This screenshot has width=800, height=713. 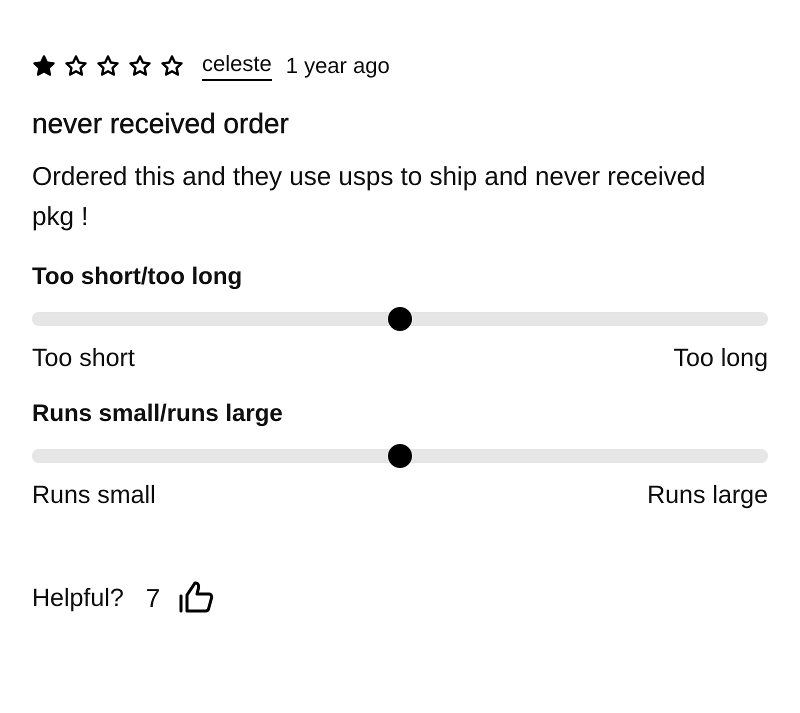 What do you see at coordinates (158, 414) in the screenshot?
I see `fit-heading: Runs small/runs large` at bounding box center [158, 414].